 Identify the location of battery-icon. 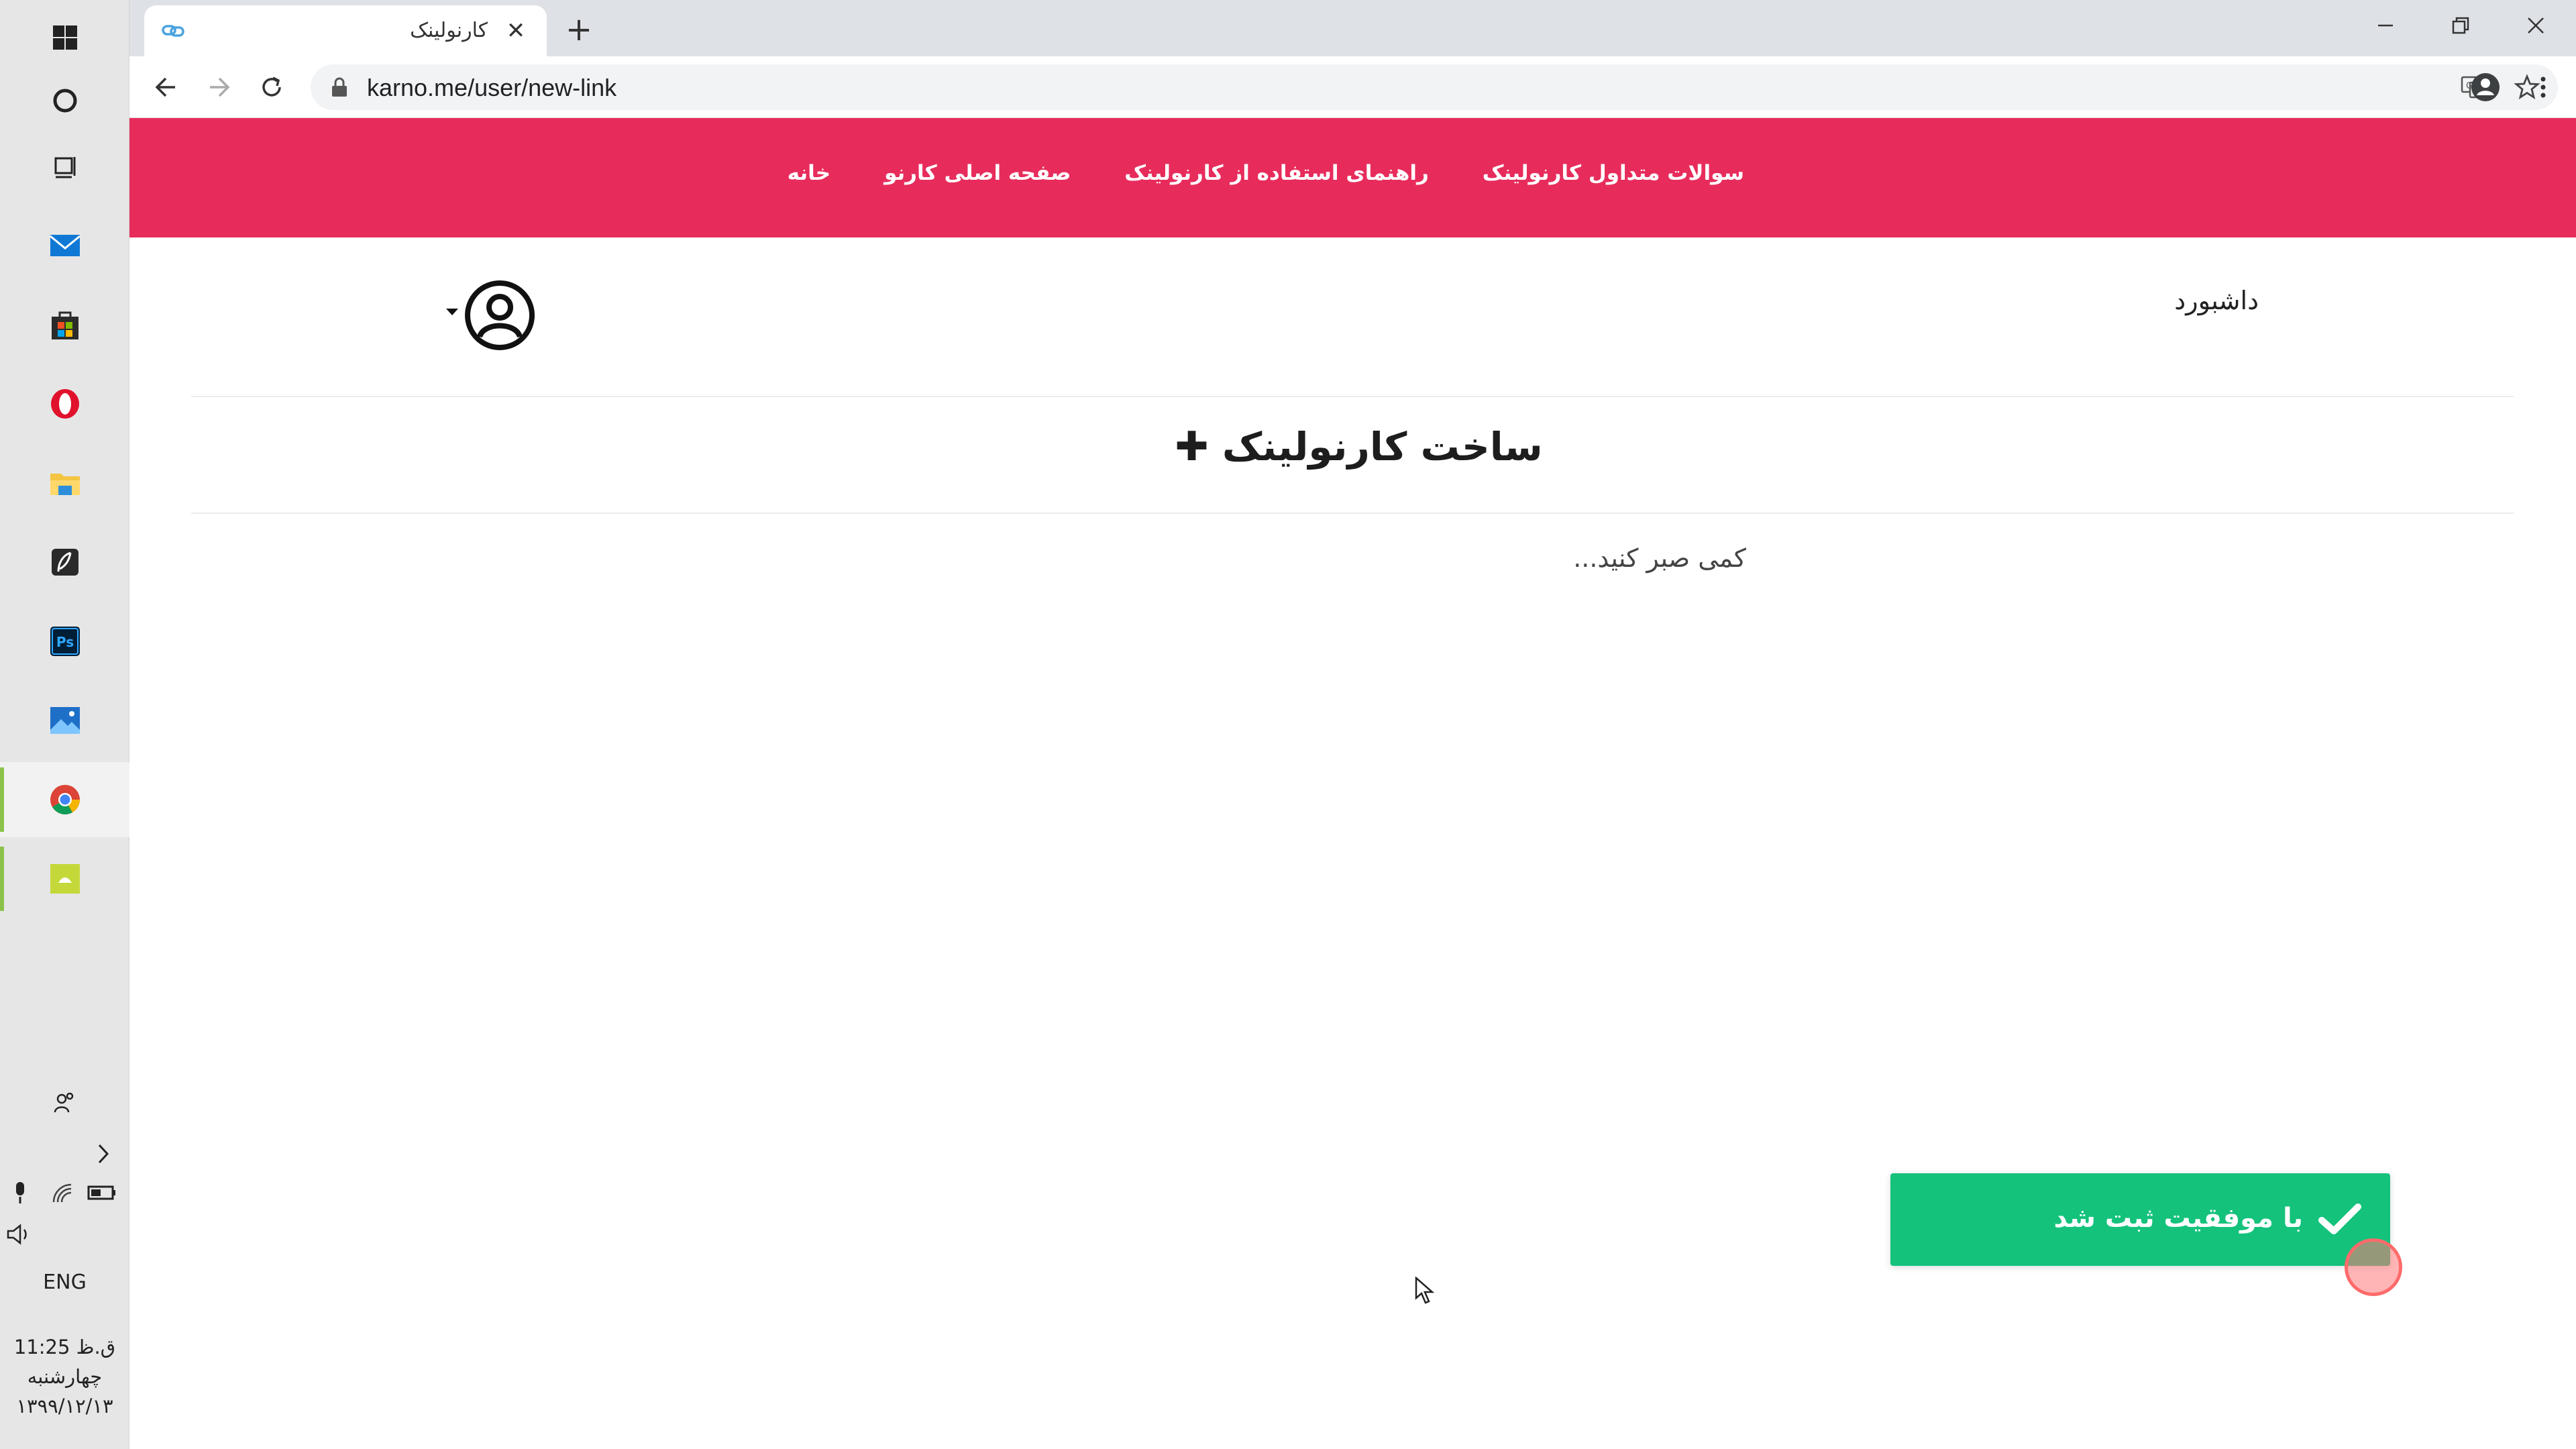
(102, 1193).